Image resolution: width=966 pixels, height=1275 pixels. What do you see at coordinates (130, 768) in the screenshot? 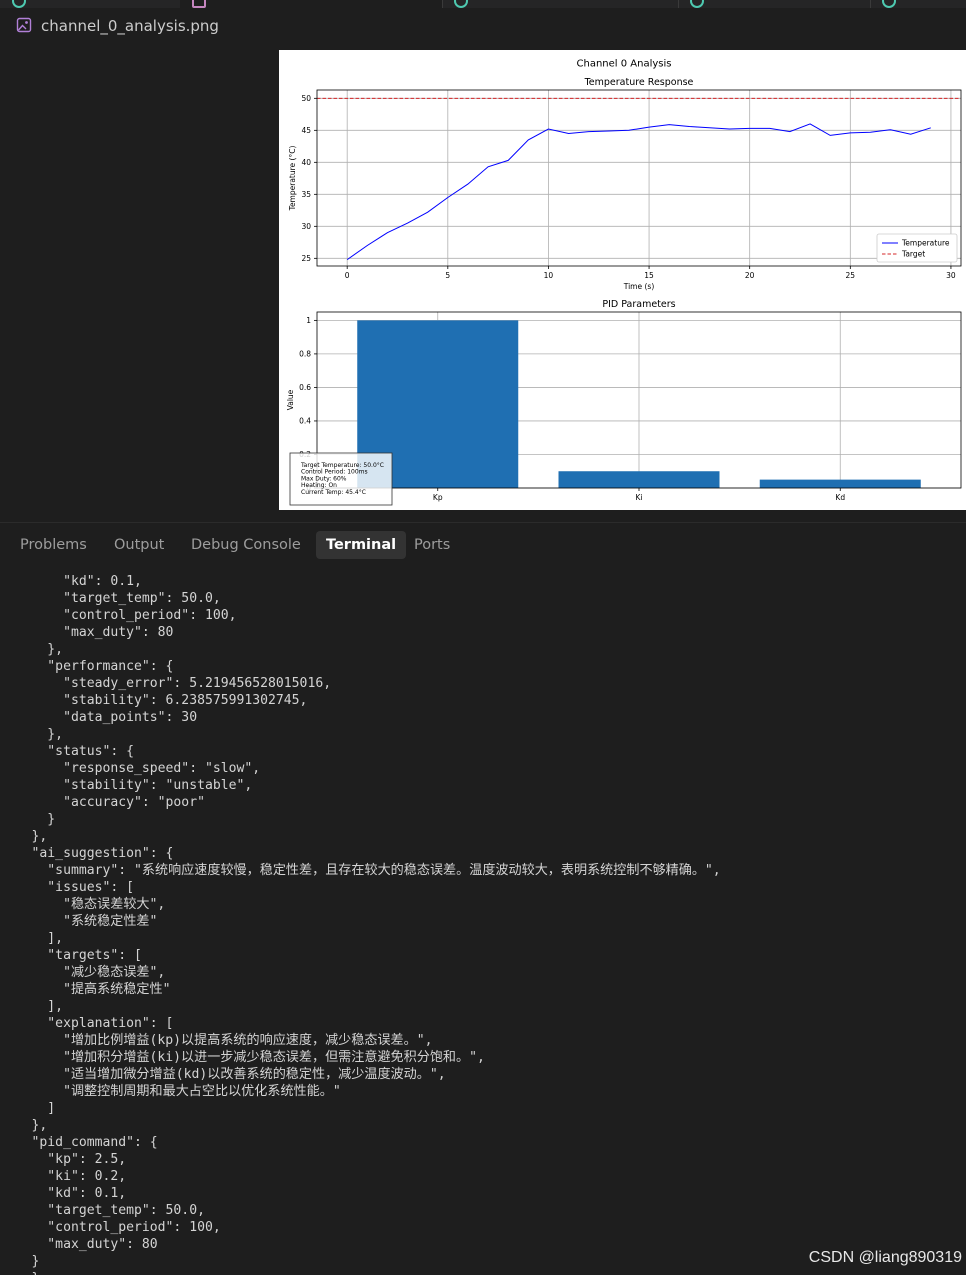
I see `terminal-line: "response_speed": "slow",` at bounding box center [130, 768].